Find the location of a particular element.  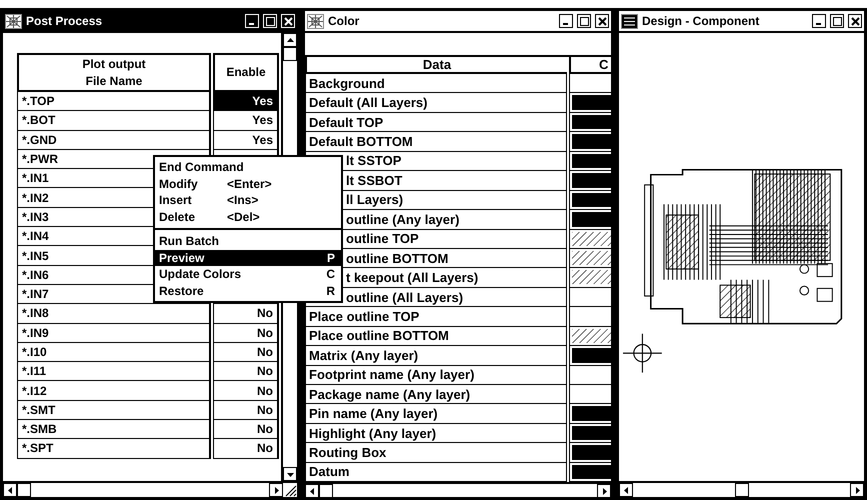

resize-grip-icon is located at coordinates (290, 490).